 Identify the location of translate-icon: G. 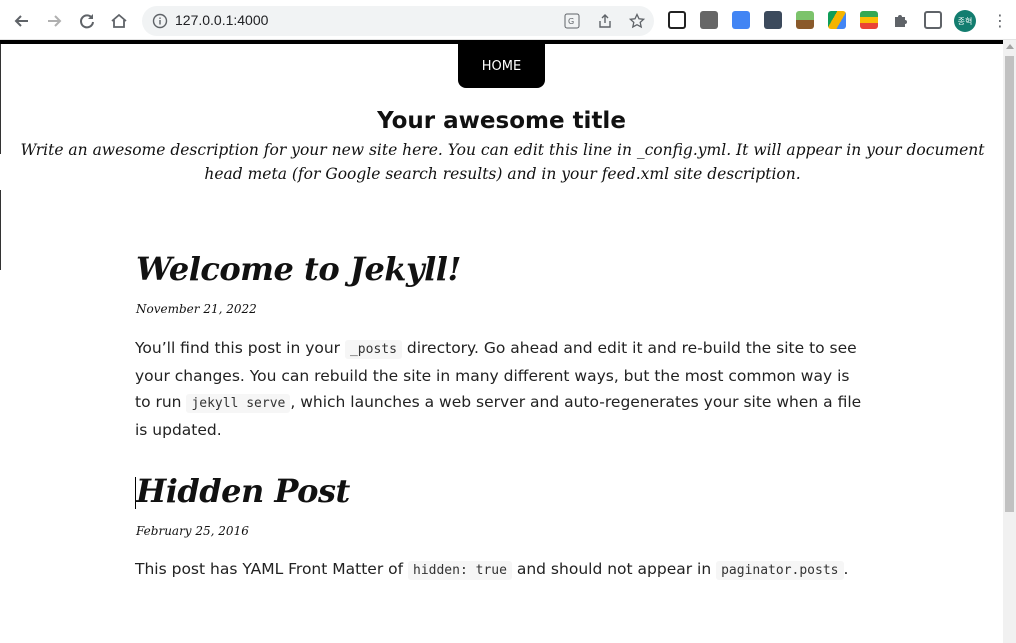
(572, 21).